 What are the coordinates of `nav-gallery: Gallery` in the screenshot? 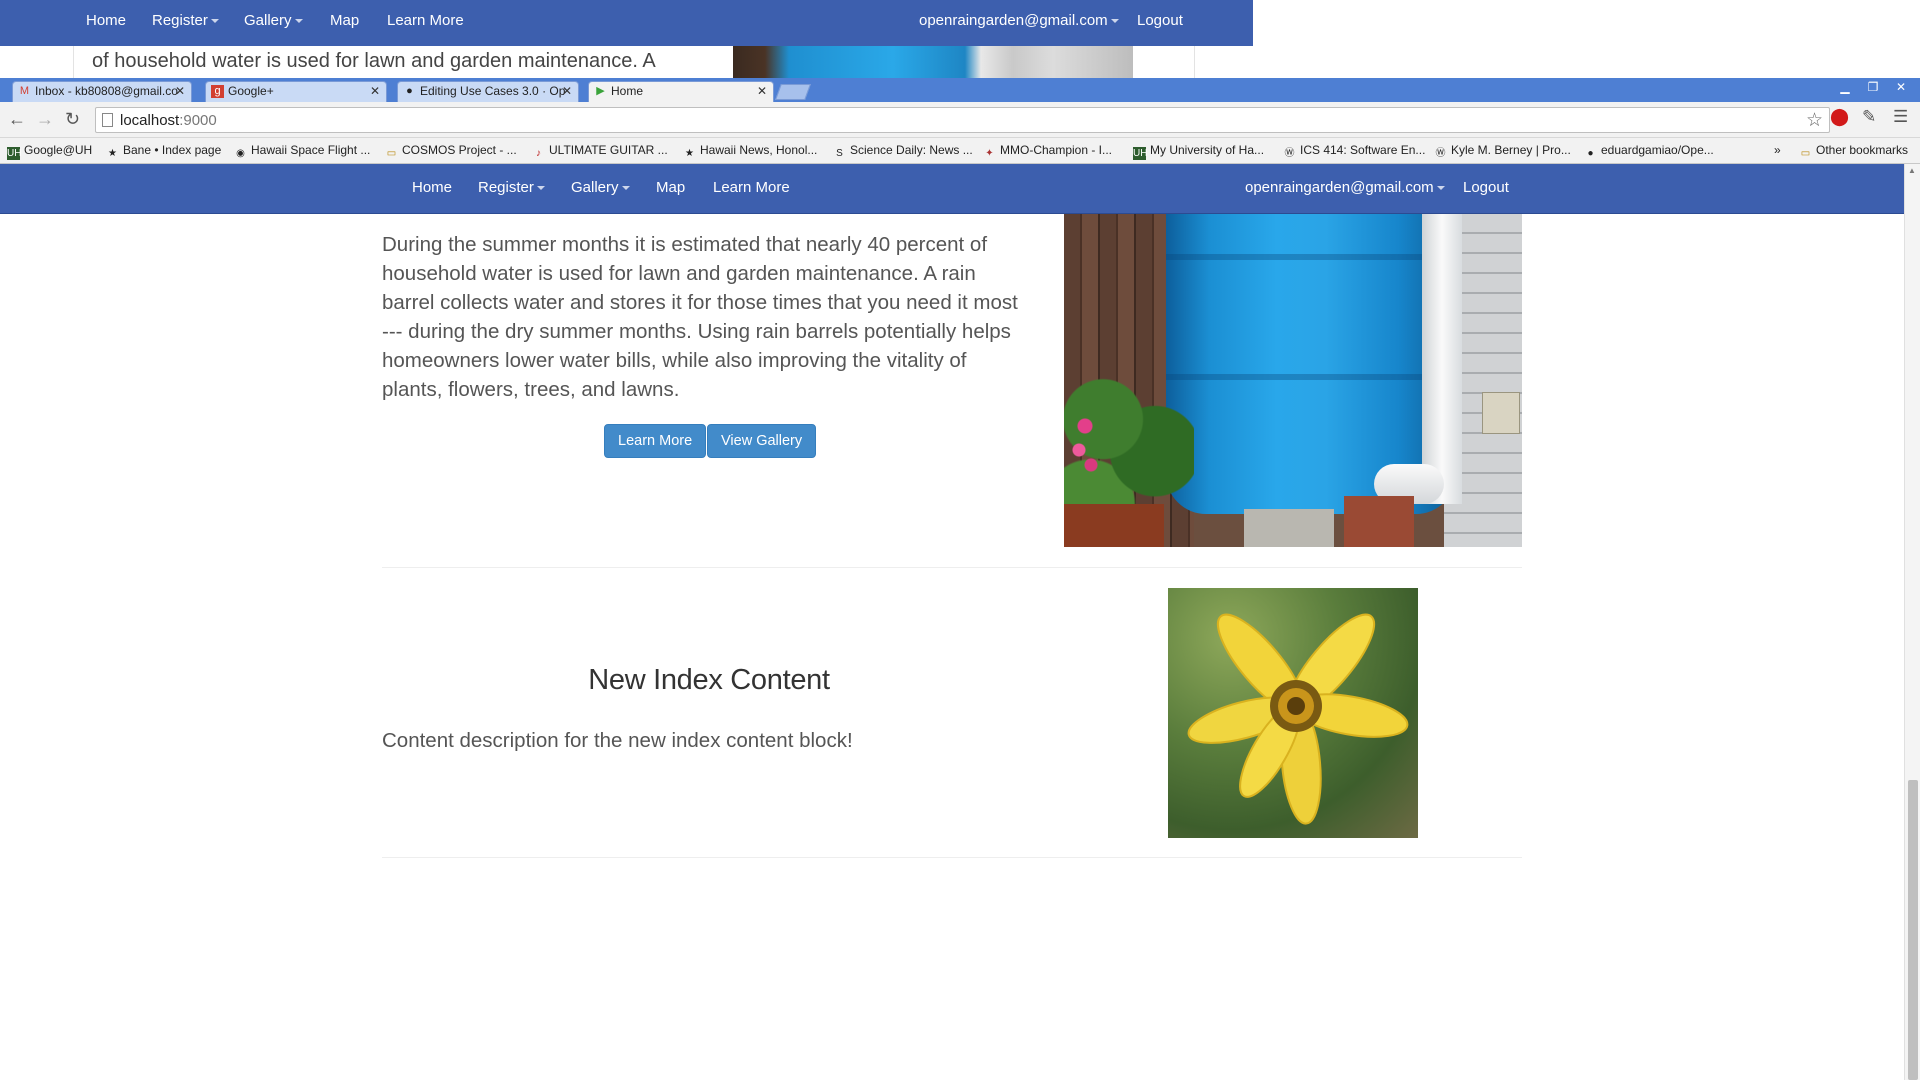 It's located at (600, 189).